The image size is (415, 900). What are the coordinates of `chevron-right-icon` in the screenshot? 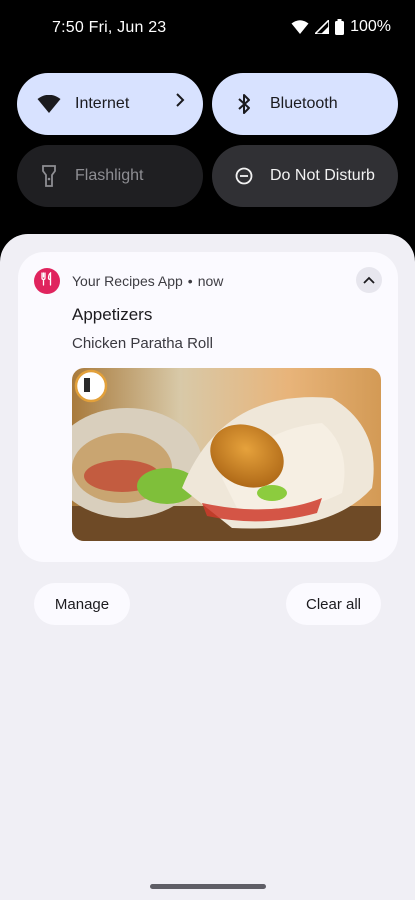 It's located at (180, 102).